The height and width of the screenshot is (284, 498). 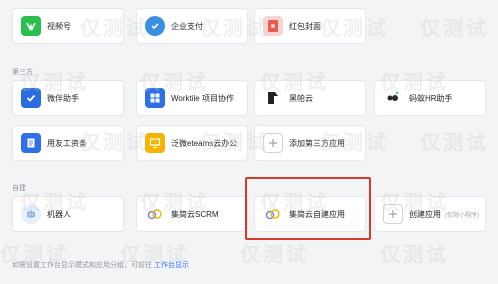 What do you see at coordinates (31, 26) in the screenshot?
I see `video-channel-icon` at bounding box center [31, 26].